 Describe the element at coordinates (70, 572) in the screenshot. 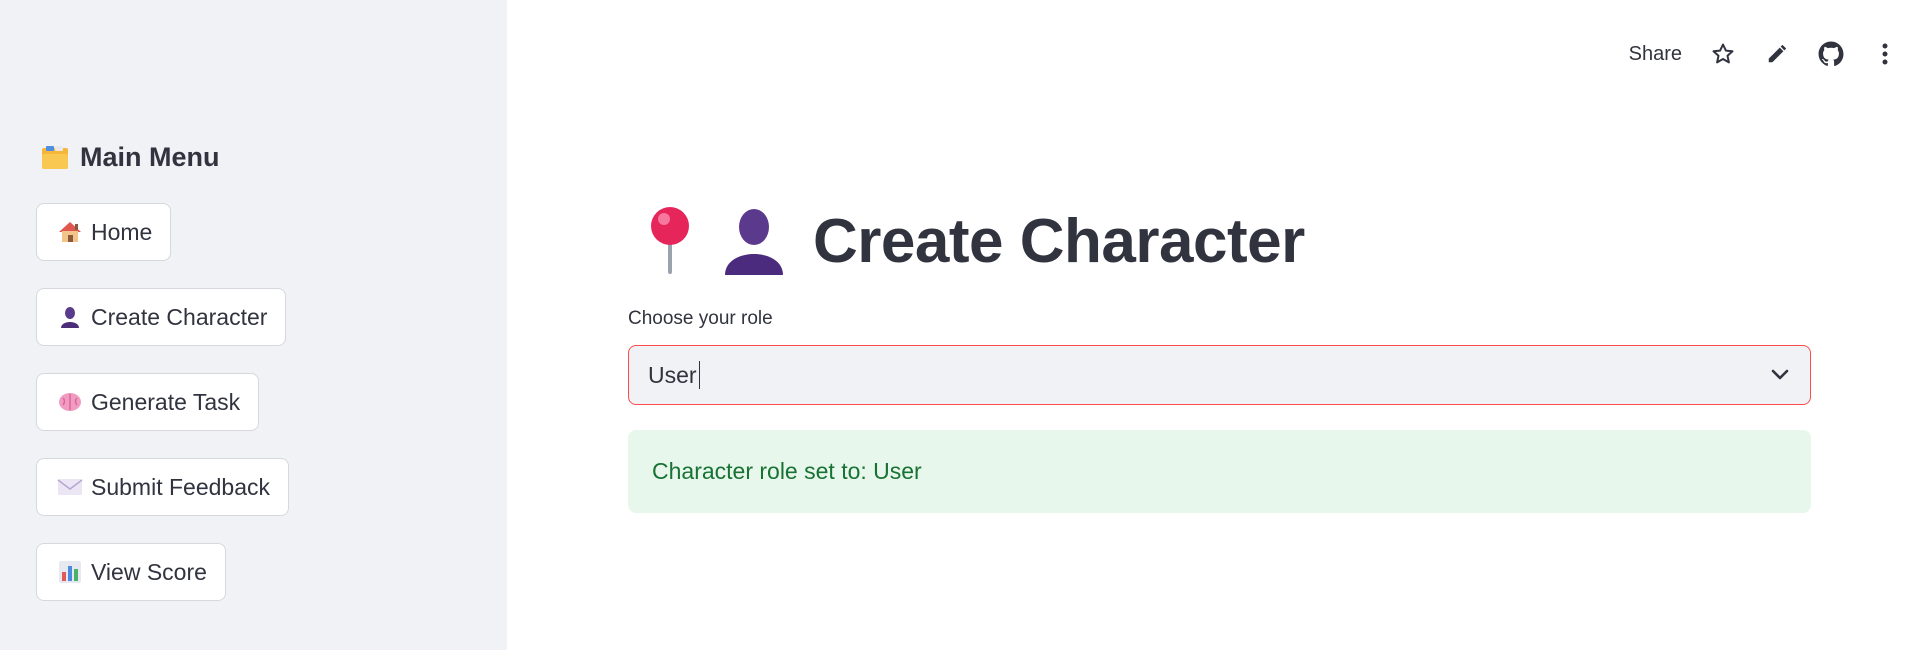

I see `bar-chart-icon` at that location.